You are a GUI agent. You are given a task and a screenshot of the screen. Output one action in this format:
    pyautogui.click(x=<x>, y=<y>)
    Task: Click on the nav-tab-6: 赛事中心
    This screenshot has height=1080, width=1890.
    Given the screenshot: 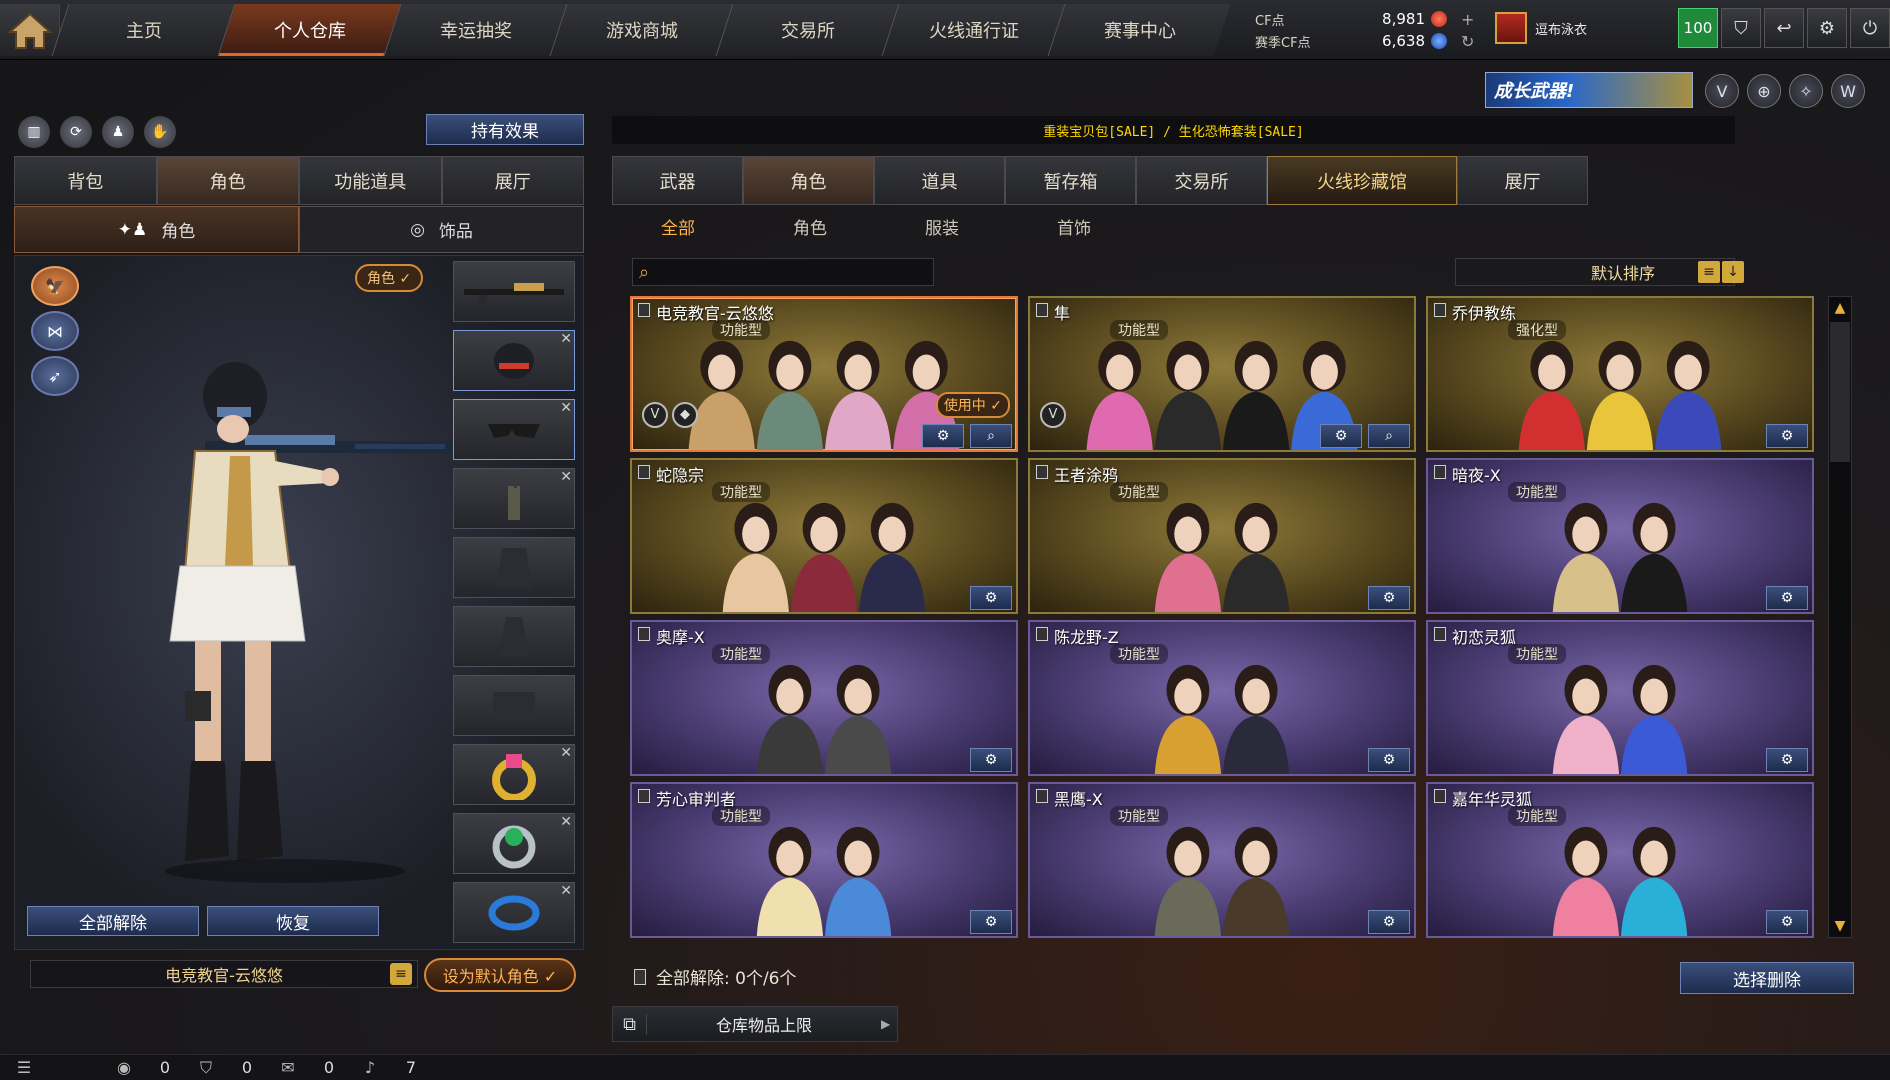 What is the action you would take?
    pyautogui.click(x=1139, y=30)
    